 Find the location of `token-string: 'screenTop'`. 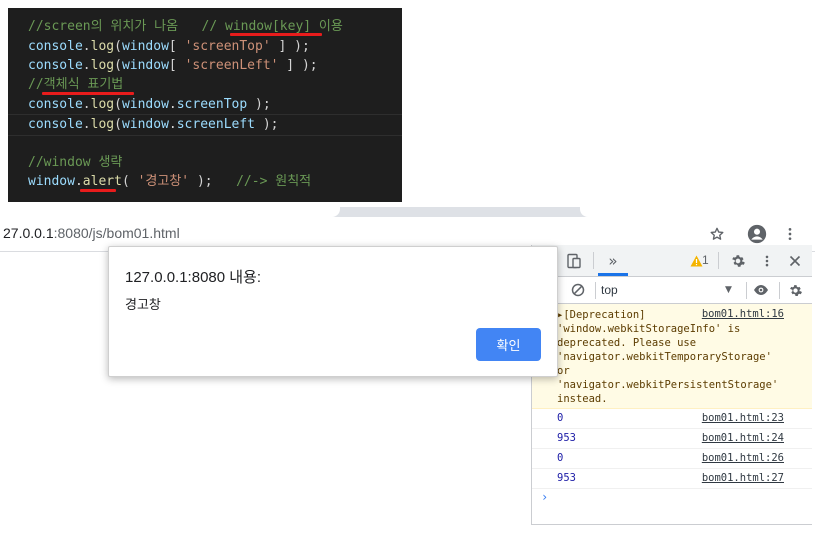

token-string: 'screenTop' is located at coordinates (227, 46).